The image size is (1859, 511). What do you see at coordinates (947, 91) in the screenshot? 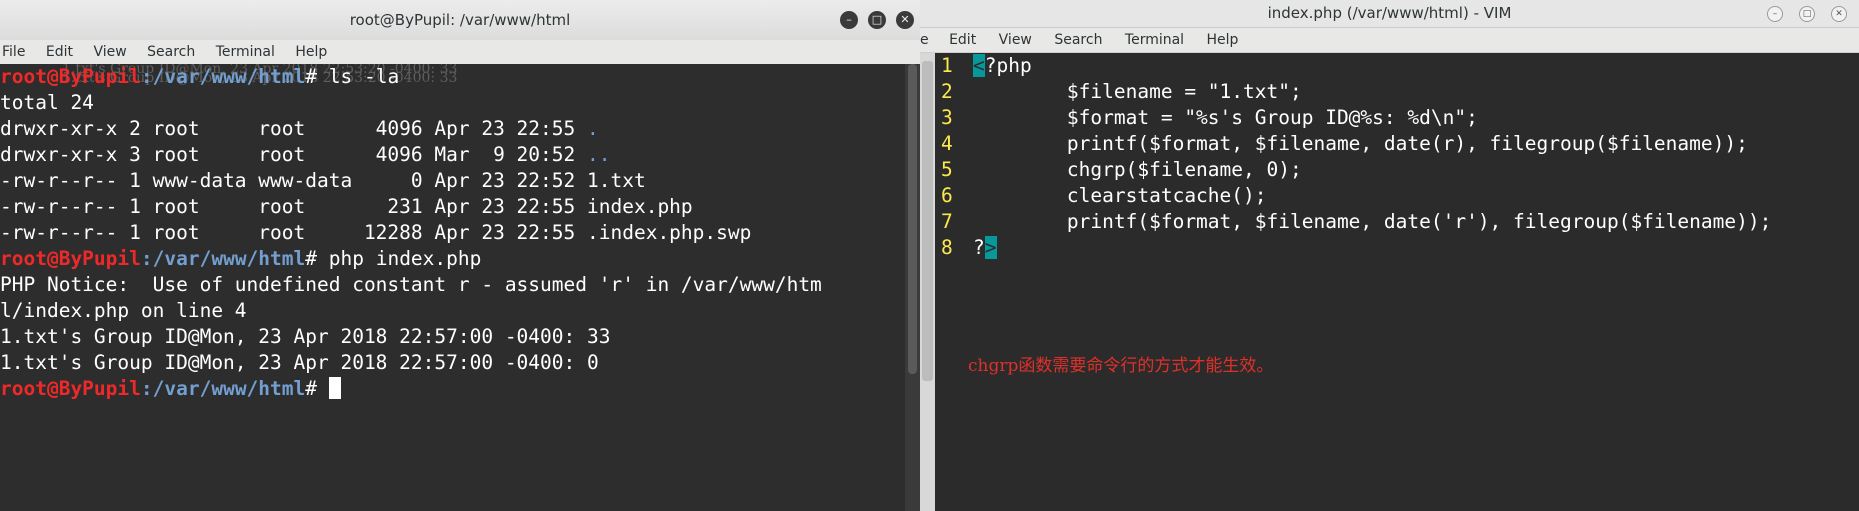
I see `line-number: 2` at bounding box center [947, 91].